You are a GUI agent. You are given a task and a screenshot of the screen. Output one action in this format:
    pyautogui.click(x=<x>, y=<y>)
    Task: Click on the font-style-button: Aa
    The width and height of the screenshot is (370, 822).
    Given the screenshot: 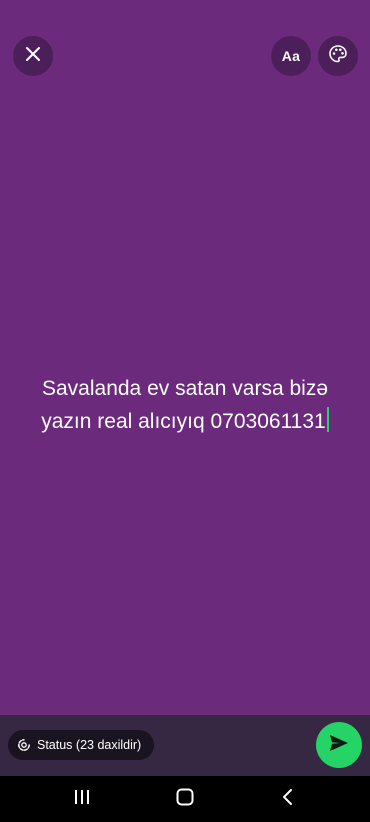 What is the action you would take?
    pyautogui.click(x=291, y=56)
    